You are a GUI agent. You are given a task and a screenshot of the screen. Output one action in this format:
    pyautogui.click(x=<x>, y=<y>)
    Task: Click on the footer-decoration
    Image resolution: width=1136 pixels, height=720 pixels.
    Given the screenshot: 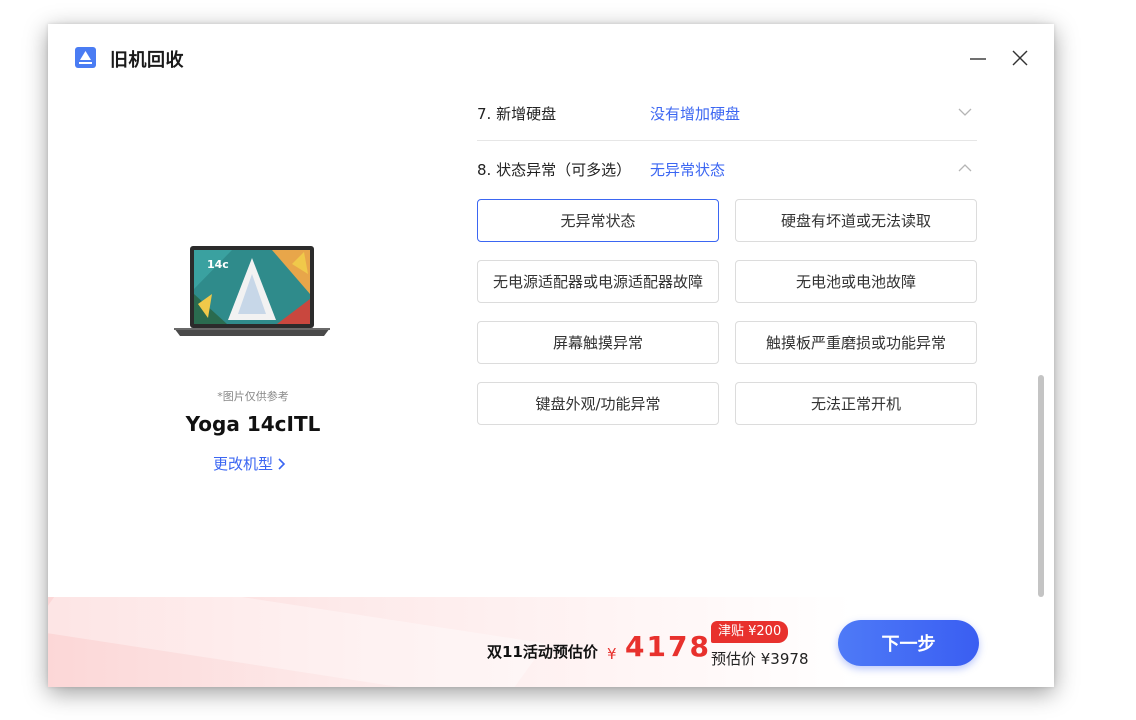 What is the action you would take?
    pyautogui.click(x=297, y=642)
    